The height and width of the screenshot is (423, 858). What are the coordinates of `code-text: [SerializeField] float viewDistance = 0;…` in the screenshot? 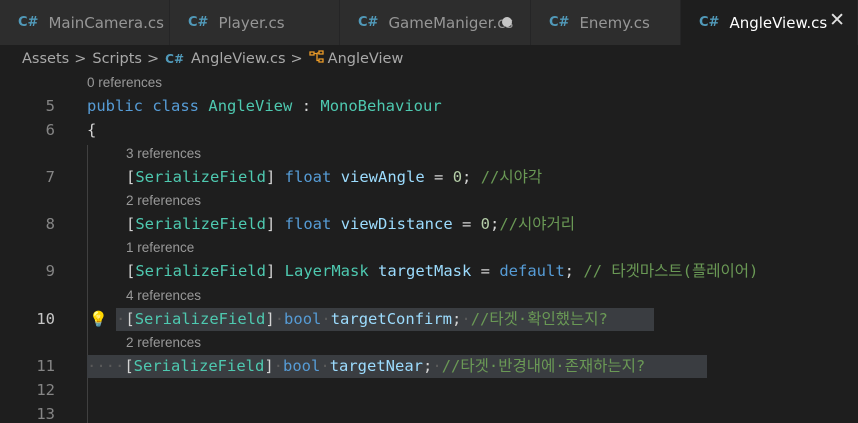 It's located at (351, 224).